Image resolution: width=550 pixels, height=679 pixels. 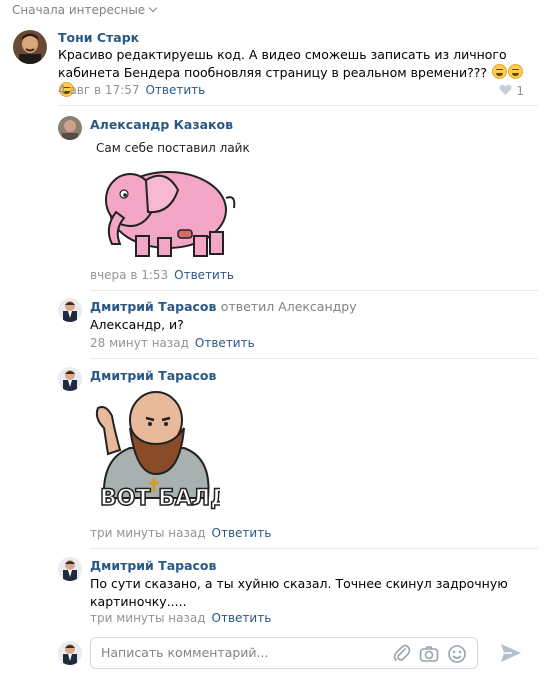 What do you see at coordinates (402, 654) in the screenshot?
I see `paperclip-icon` at bounding box center [402, 654].